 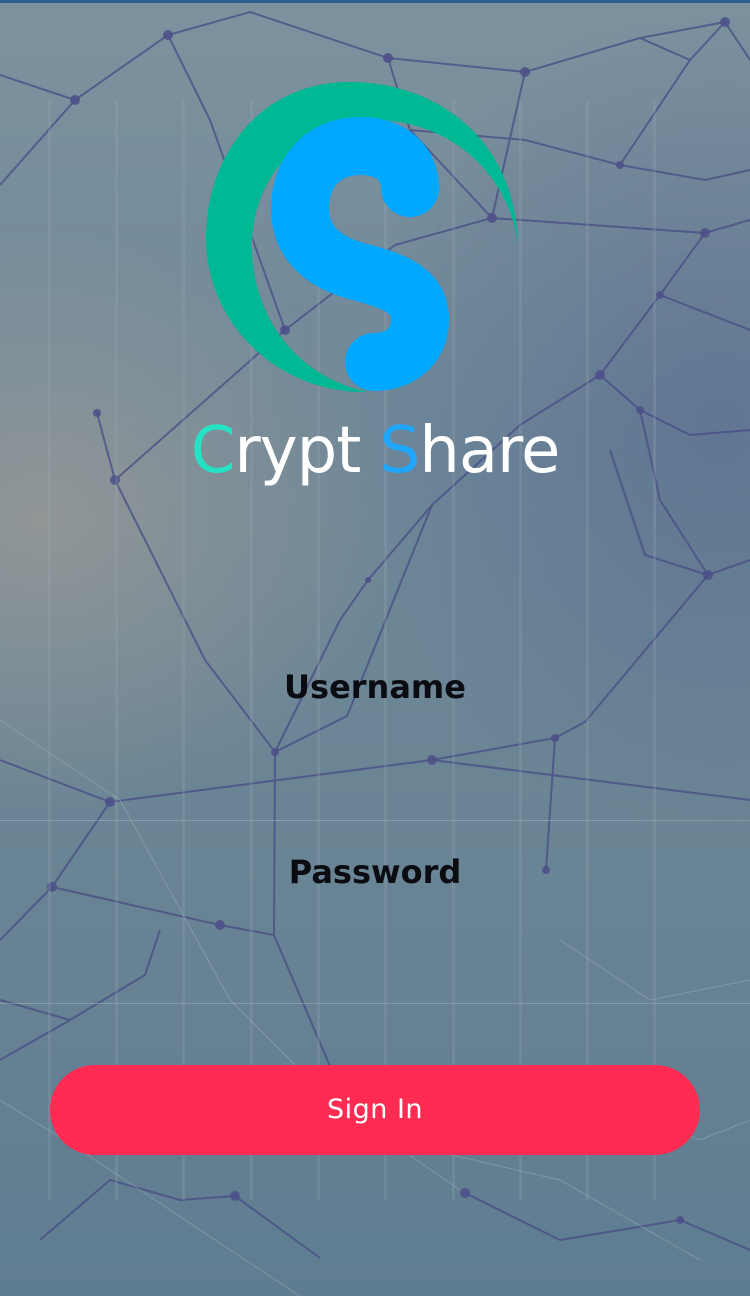 What do you see at coordinates (375, 1110) in the screenshot?
I see `sign-in-button: Sign In` at bounding box center [375, 1110].